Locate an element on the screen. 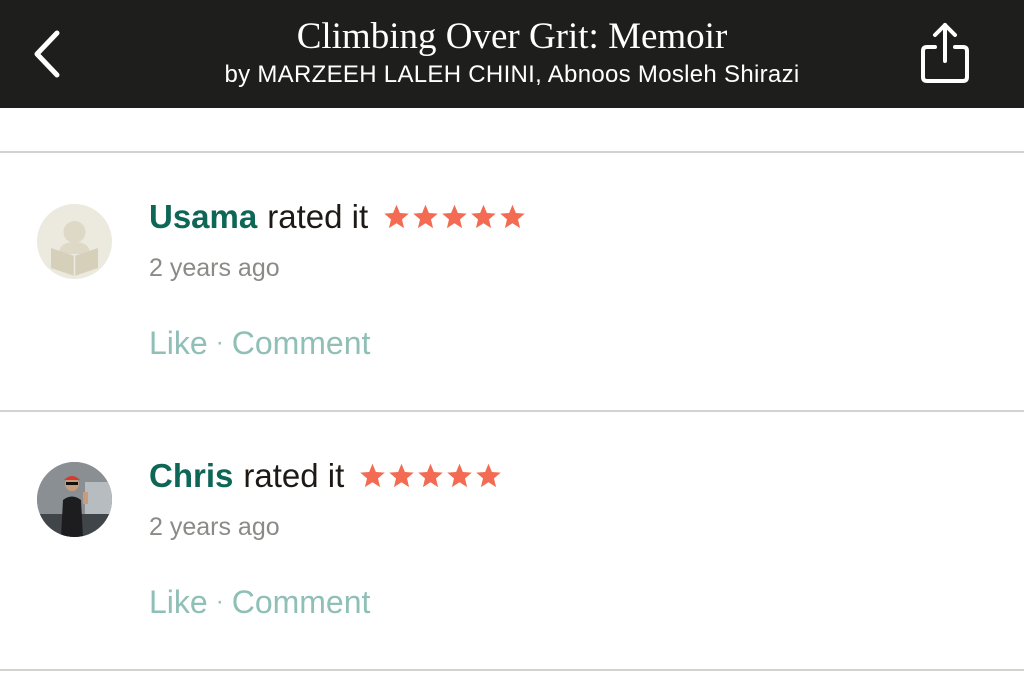 The width and height of the screenshot is (1024, 673). book-title: Climbing Over Grit: Memoir is located at coordinates (512, 36).